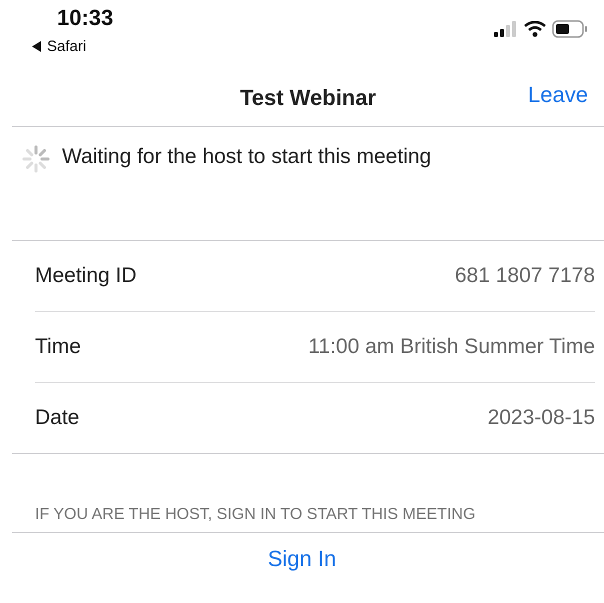  Describe the element at coordinates (85, 18) in the screenshot. I see `status-time: 10:33` at that location.